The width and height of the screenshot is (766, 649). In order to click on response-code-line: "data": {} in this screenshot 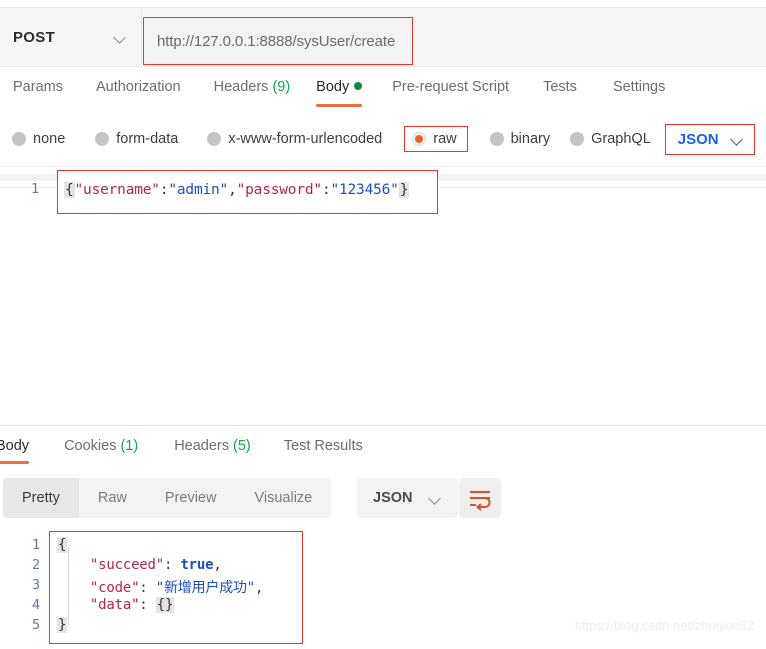, I will do `click(116, 605)`.